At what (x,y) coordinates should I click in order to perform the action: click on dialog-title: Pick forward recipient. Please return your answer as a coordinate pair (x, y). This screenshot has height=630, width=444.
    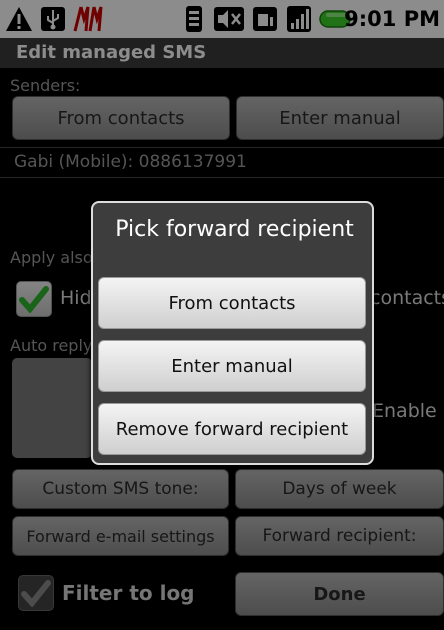
    Looking at the image, I should click on (234, 229).